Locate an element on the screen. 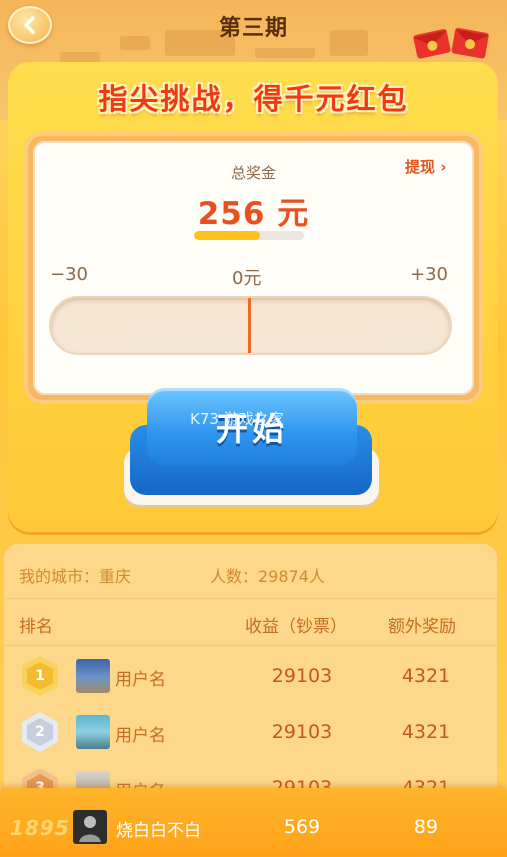 Image resolution: width=507 pixels, height=857 pixels. gold-medal-icon: 1 is located at coordinates (40, 676).